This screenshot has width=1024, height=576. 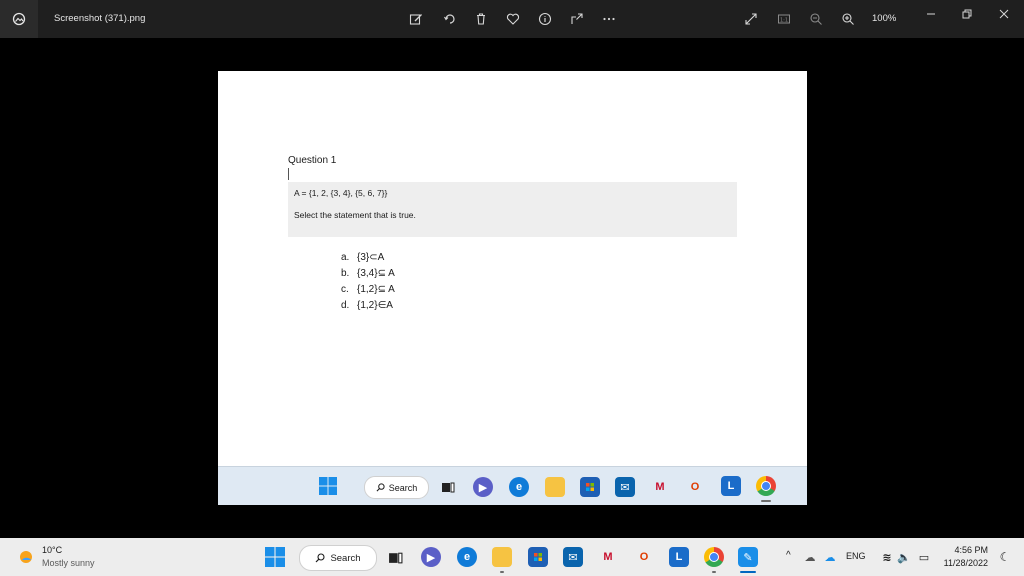 I want to click on windows-logo-icon, so click(x=275, y=557).